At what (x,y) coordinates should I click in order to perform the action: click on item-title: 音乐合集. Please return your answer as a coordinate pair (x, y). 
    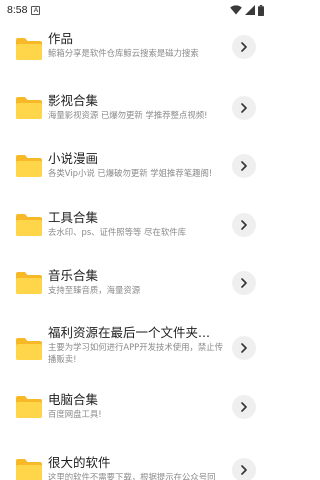
    Looking at the image, I should click on (73, 275).